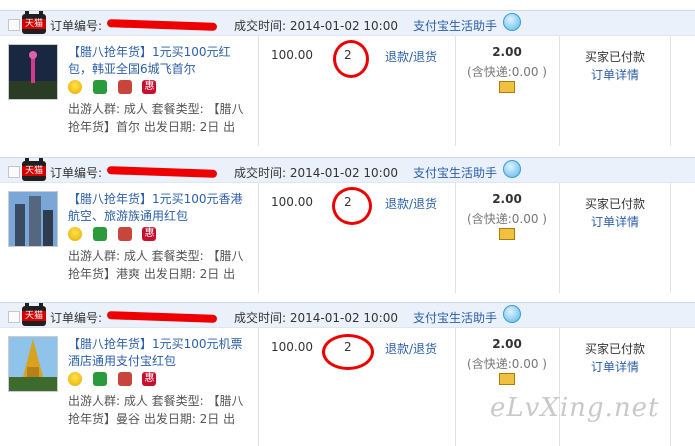 Image resolution: width=695 pixels, height=446 pixels. I want to click on product-title-link: 【腊八抢年货】1元买100元香港航空、旅游族通用红包, so click(160, 208).